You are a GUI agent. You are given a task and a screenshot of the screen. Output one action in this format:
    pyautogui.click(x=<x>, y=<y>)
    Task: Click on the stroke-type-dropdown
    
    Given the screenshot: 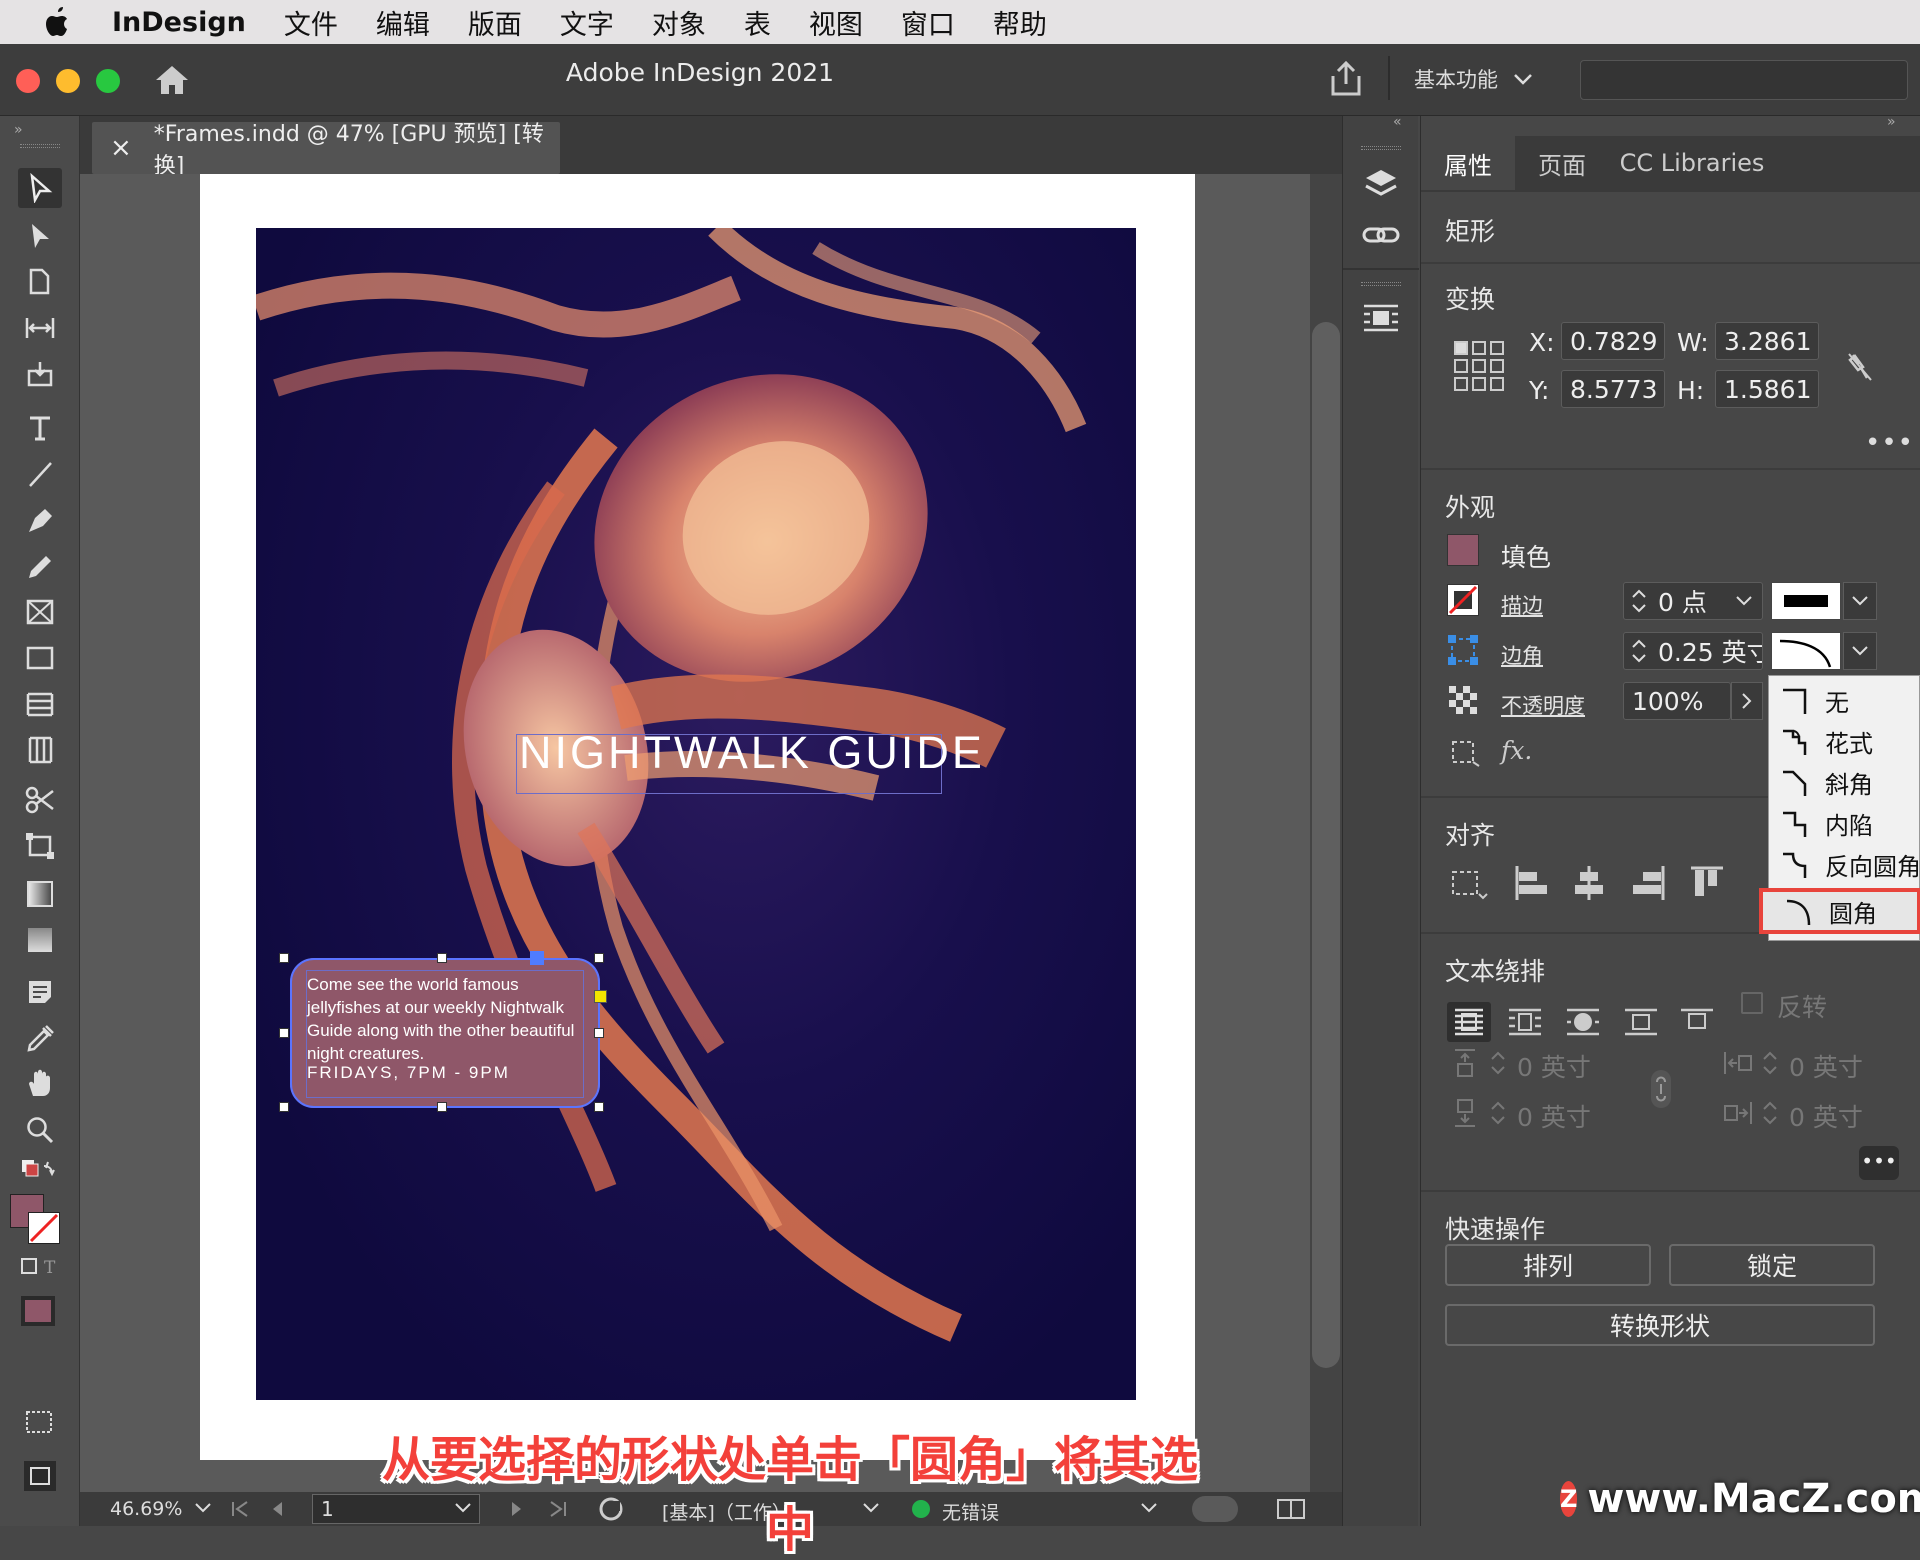 What is the action you would take?
    pyautogui.click(x=1860, y=601)
    